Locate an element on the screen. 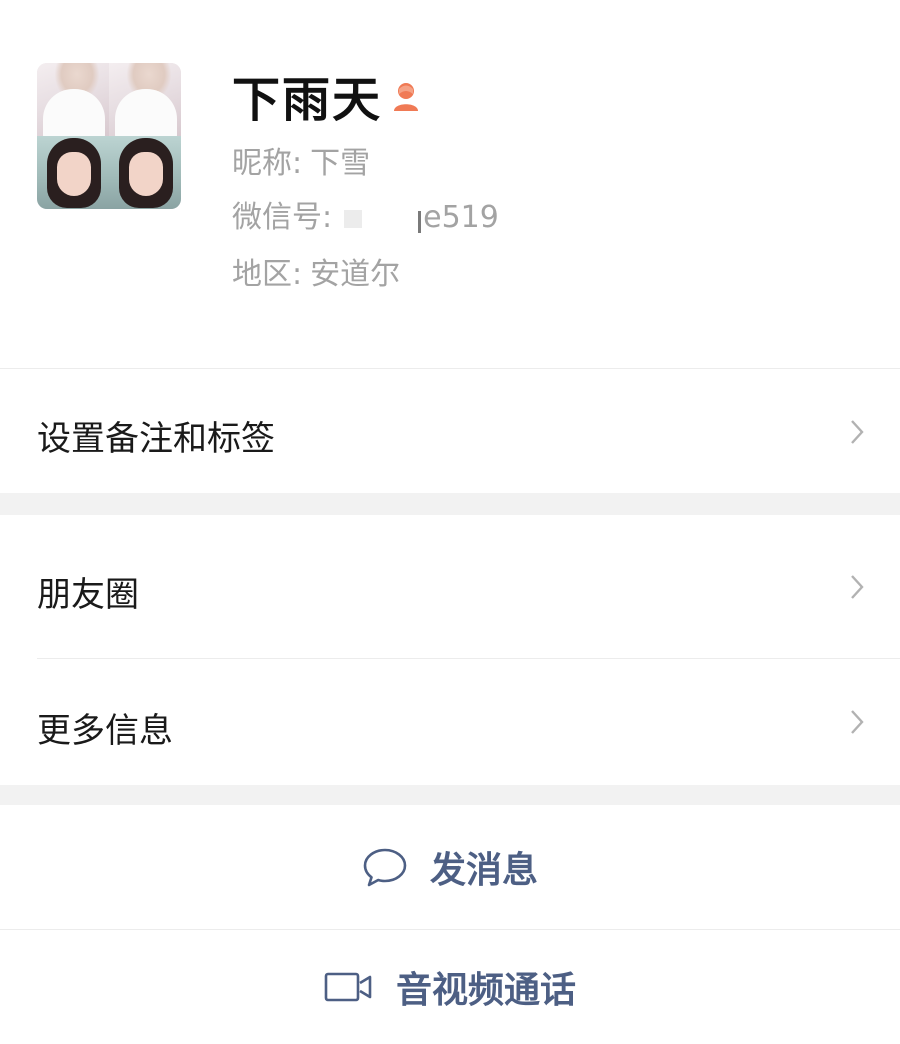  row-label: 朋友圈 is located at coordinates (88, 595).